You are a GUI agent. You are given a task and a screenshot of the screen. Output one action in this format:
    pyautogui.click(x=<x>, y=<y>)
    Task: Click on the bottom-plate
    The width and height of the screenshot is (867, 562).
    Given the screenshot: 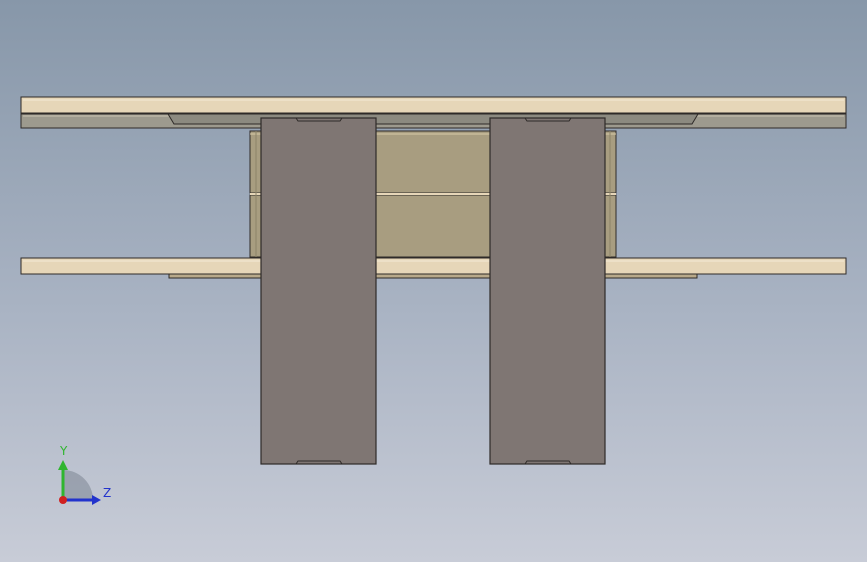 What is the action you would take?
    pyautogui.click(x=433, y=266)
    